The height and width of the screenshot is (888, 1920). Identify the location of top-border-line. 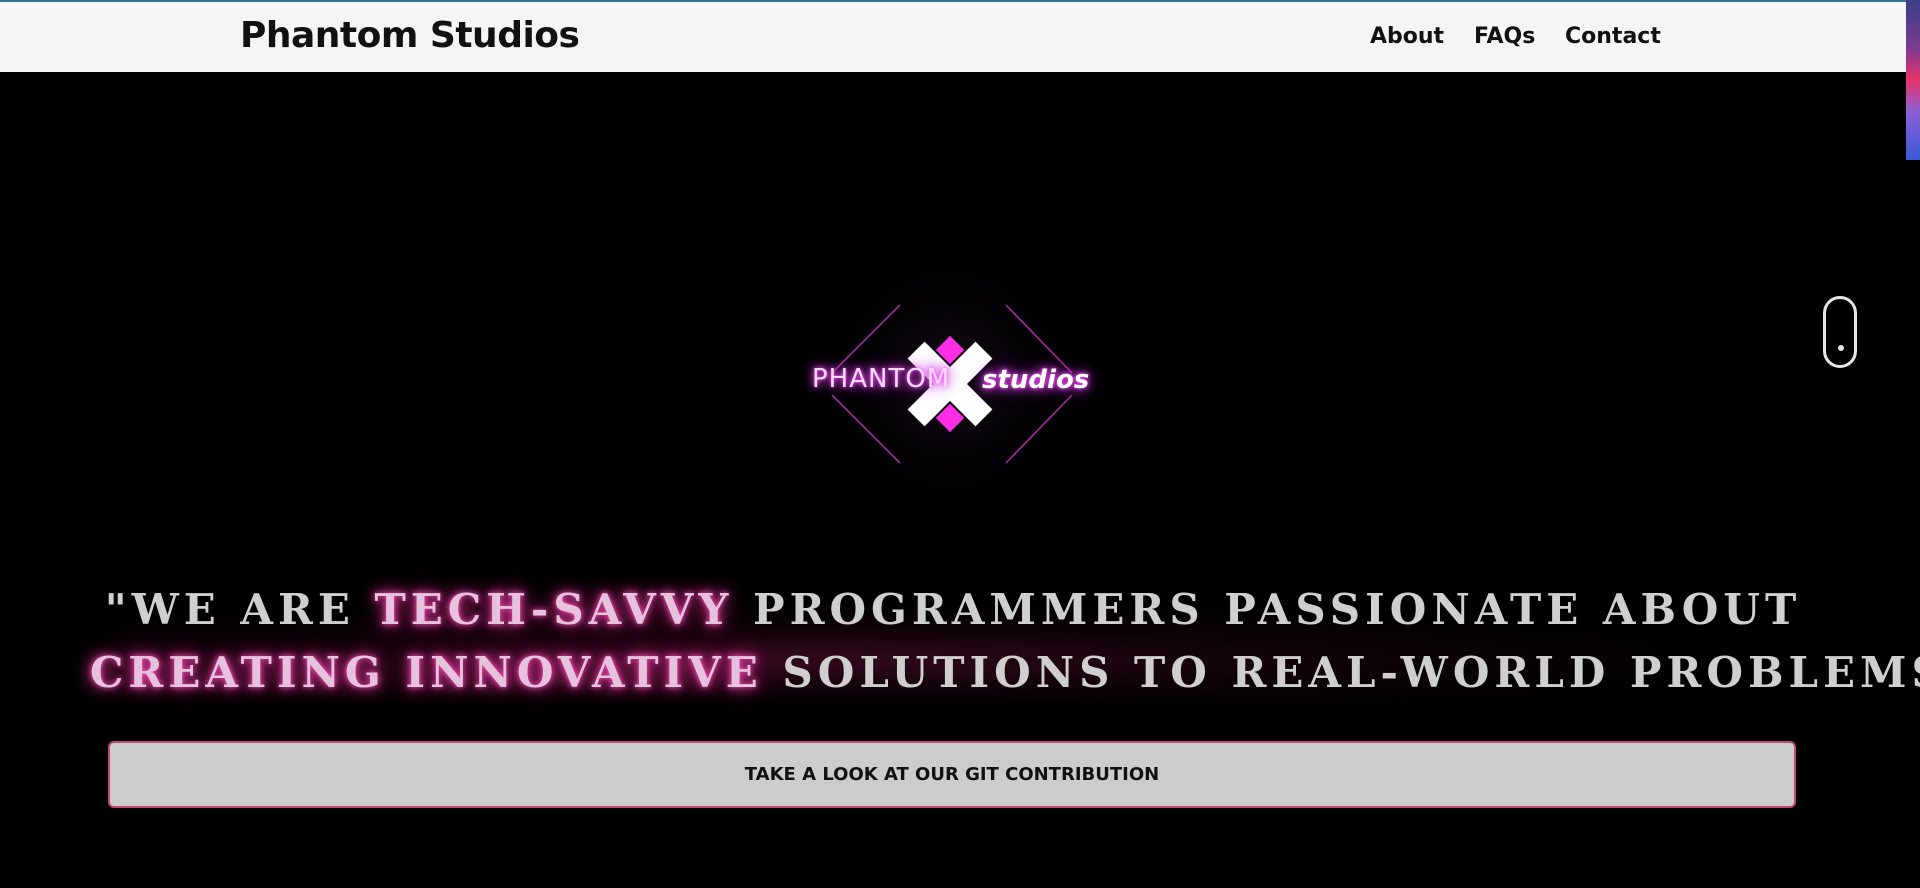
(953, 1).